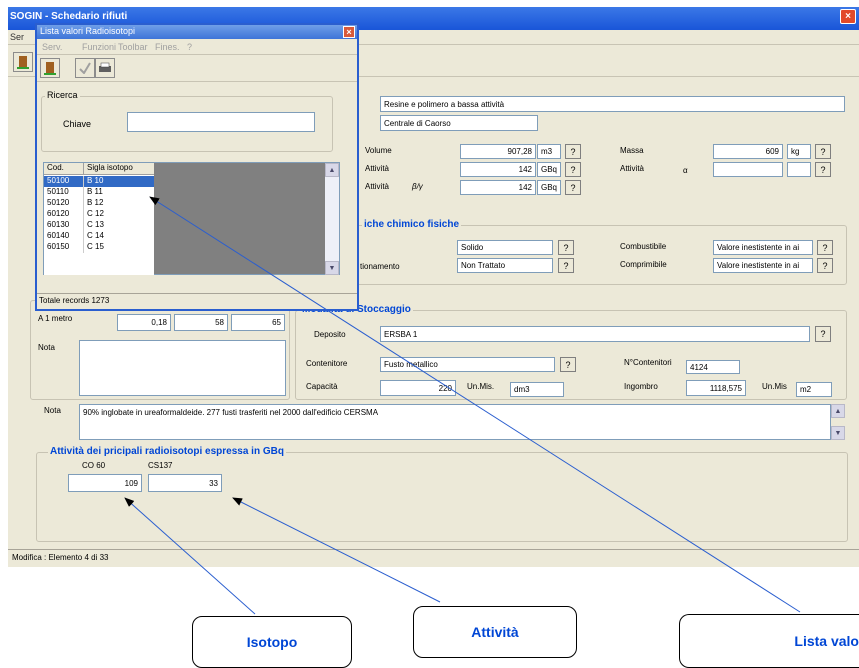 Image resolution: width=859 pixels, height=668 pixels. I want to click on callout-attivita: Attività, so click(495, 632).